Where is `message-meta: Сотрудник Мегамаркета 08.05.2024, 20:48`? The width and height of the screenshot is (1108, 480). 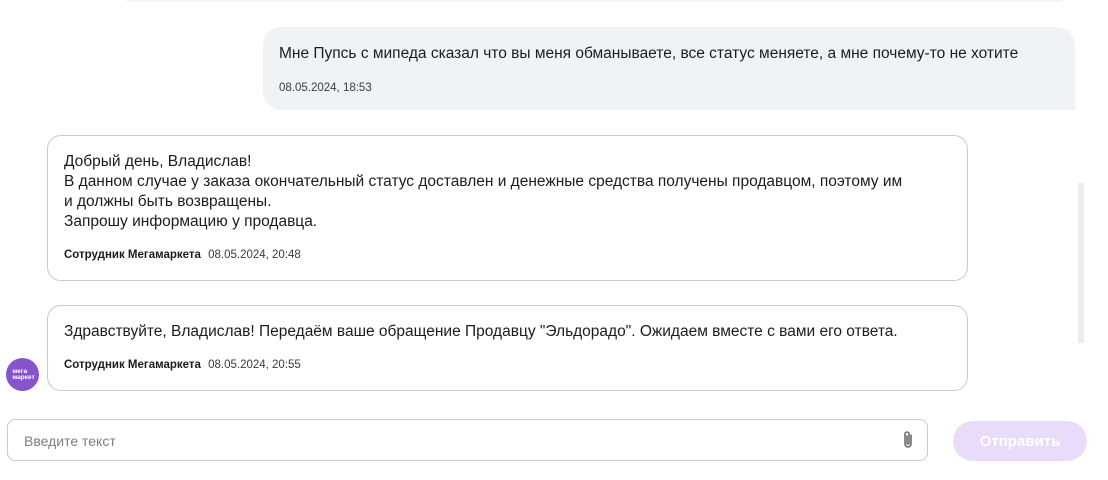 message-meta: Сотрудник Мегамаркета 08.05.2024, 20:48 is located at coordinates (507, 255).